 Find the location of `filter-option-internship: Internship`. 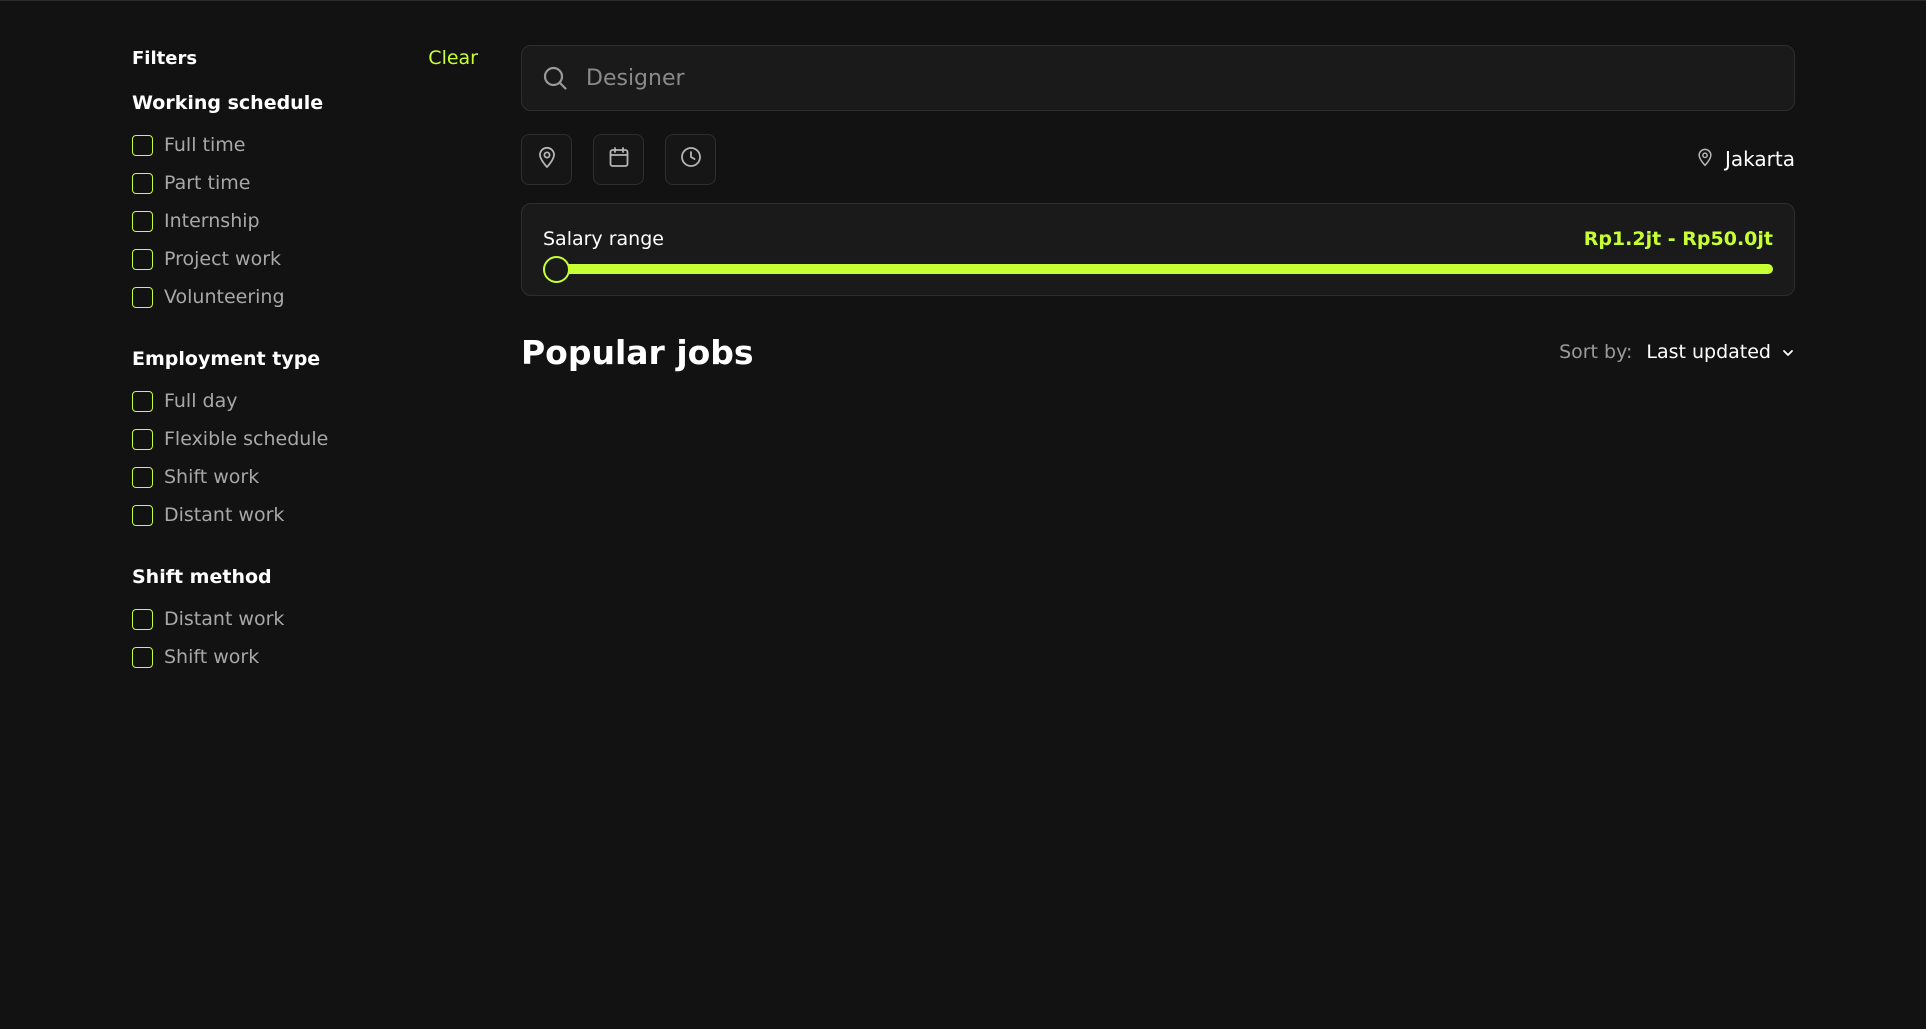

filter-option-internship: Internship is located at coordinates (305, 221).